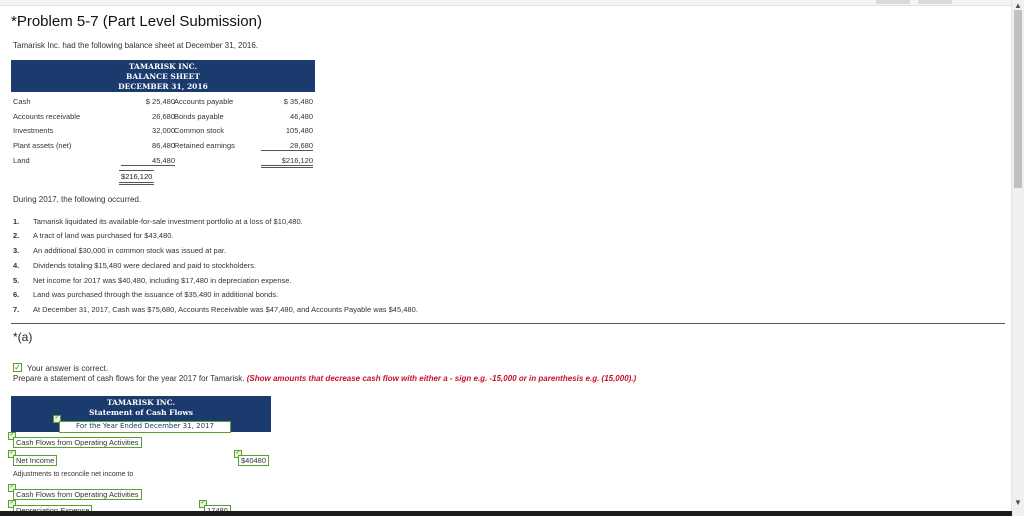 This screenshot has height=516, width=1024. Describe the element at coordinates (145, 427) in the screenshot. I see `cash-flow-period-field: For the Year Ended December 31, 2017` at that location.